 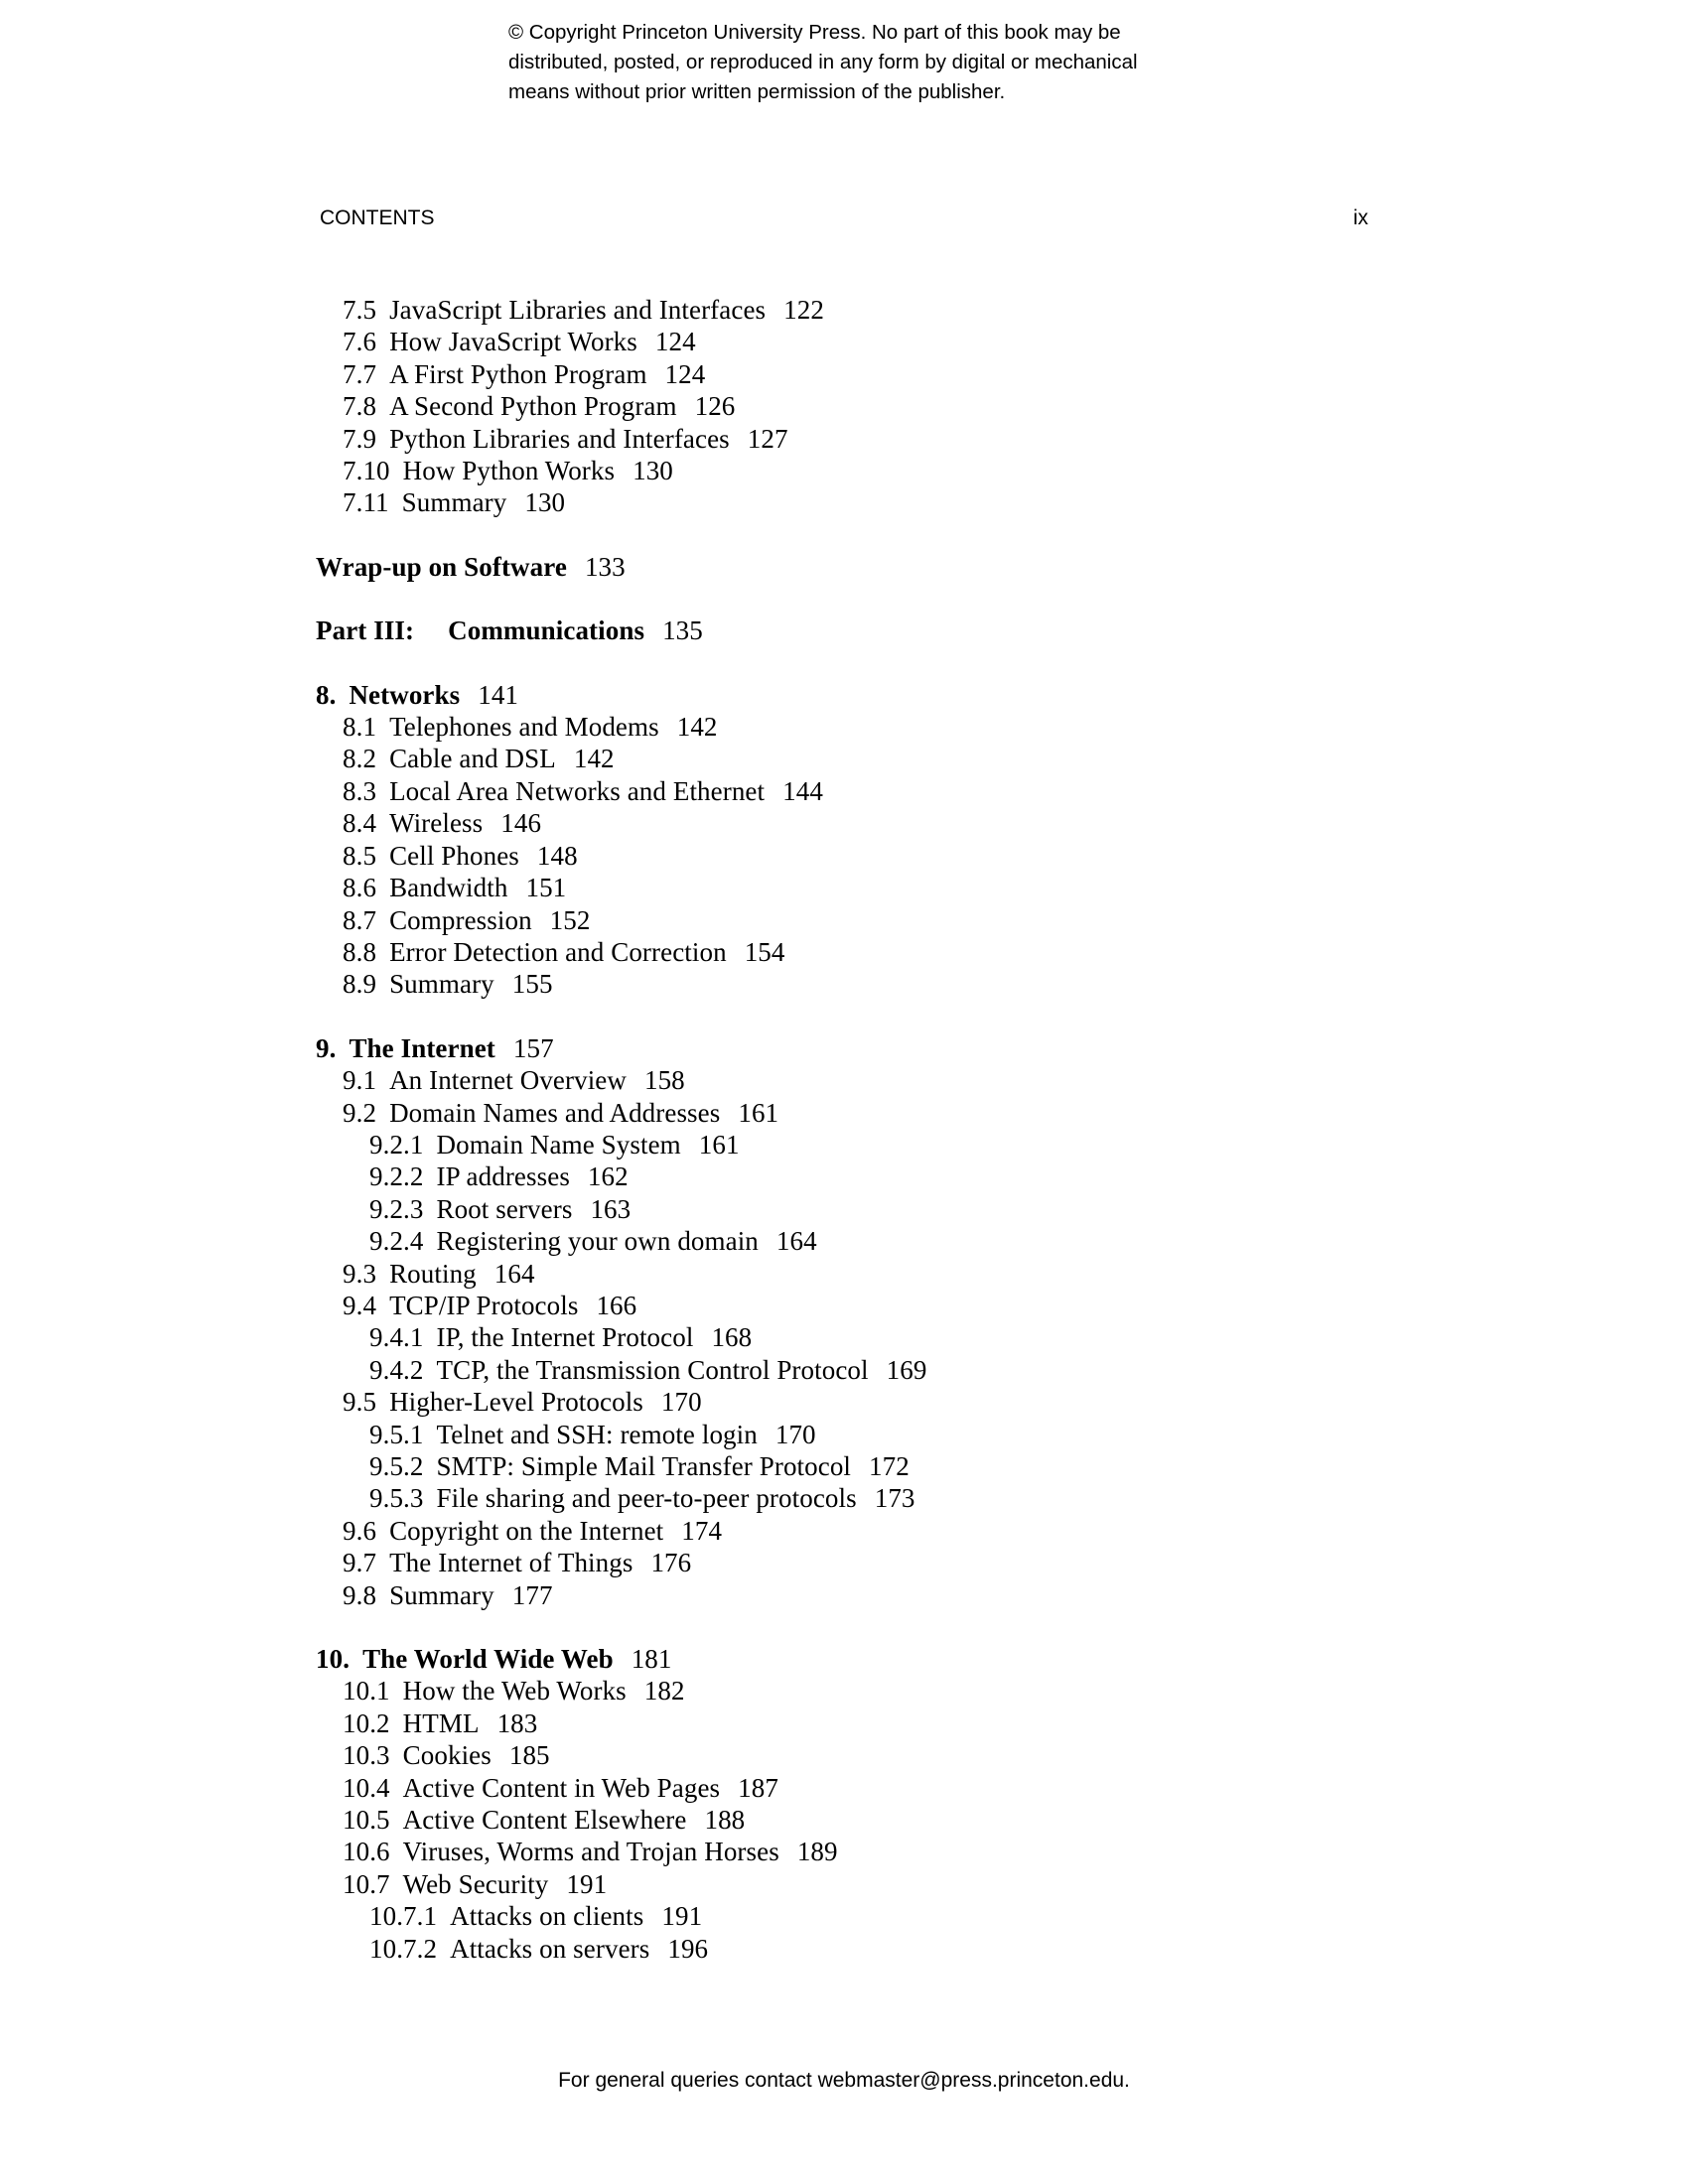 I want to click on toc-entry: 8.2 Cable and DSL 142, so click(x=1015, y=758).